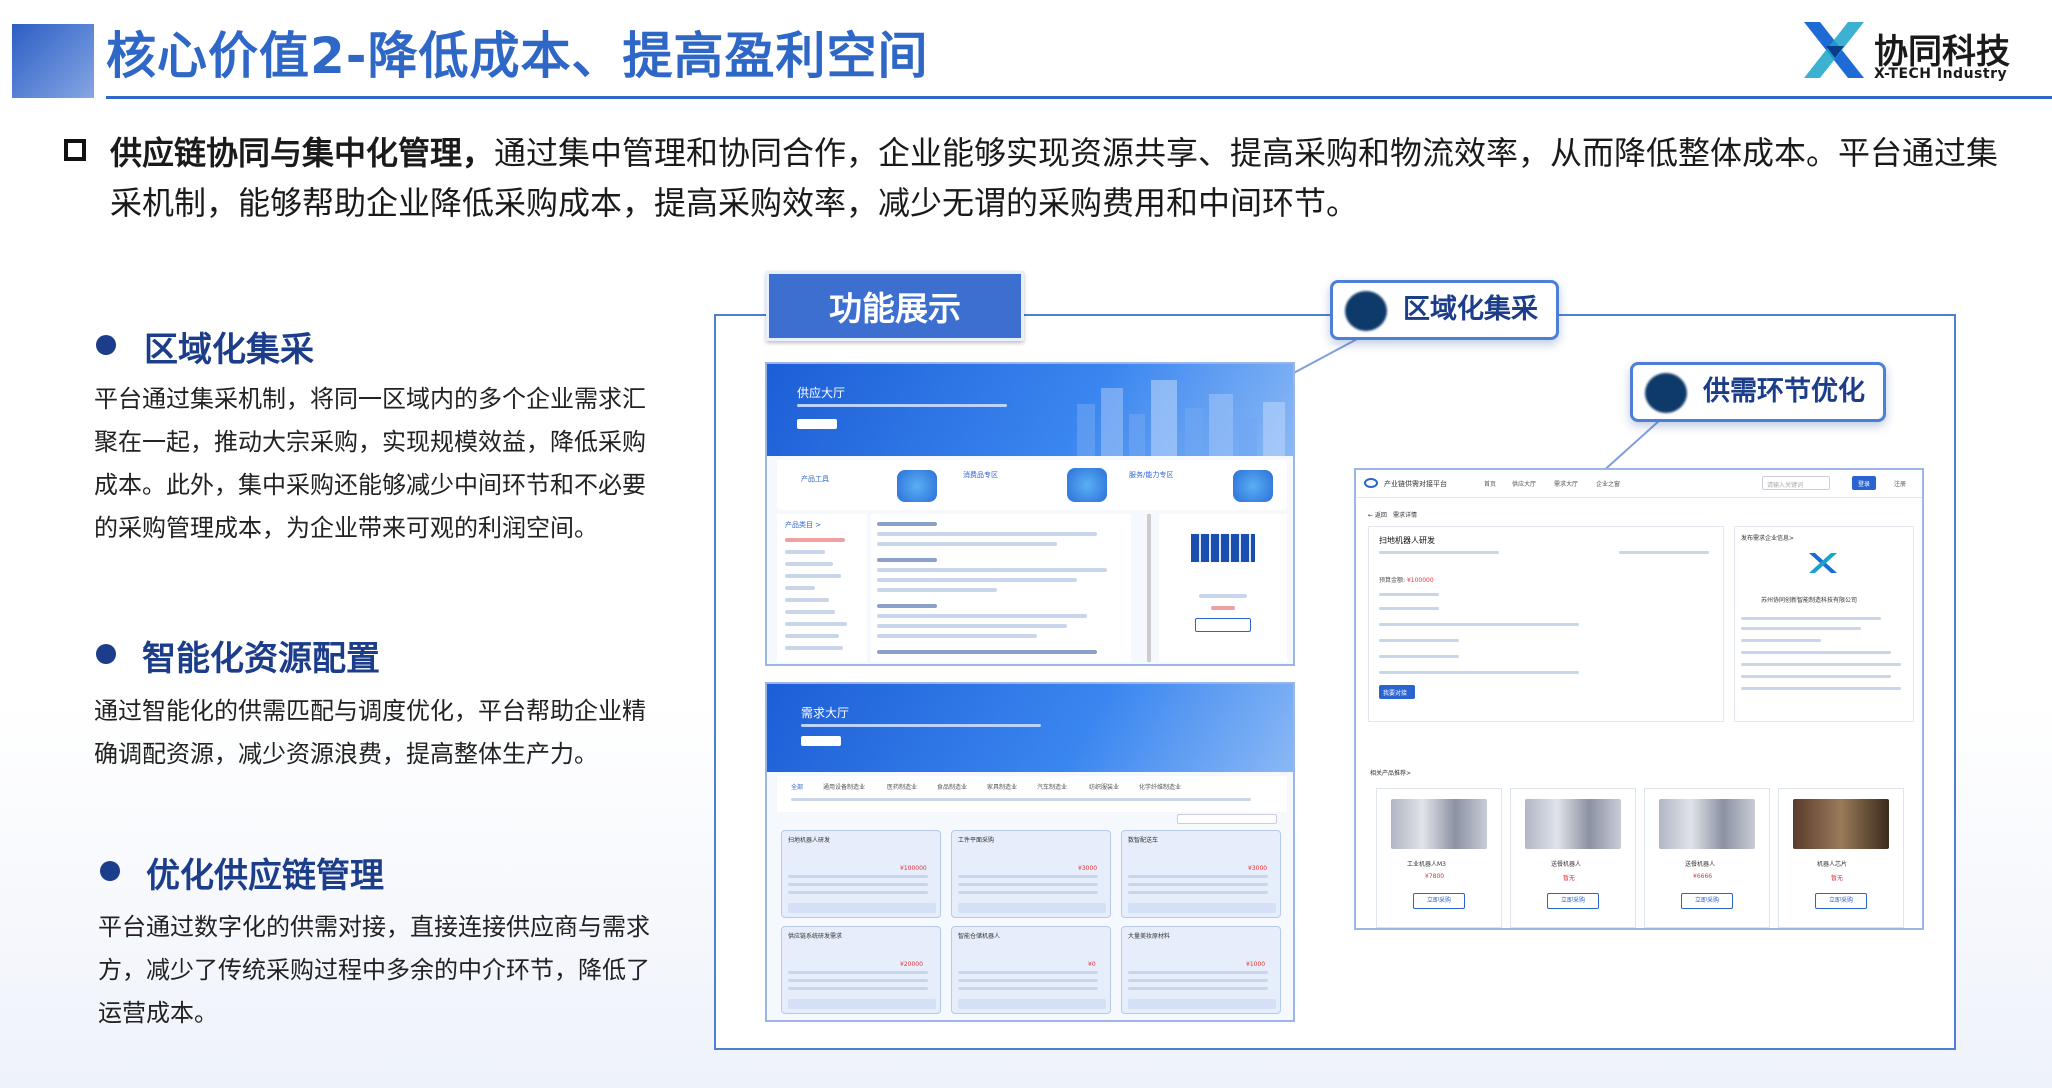 This screenshot has height=1088, width=2052. I want to click on callout-dot-icon, so click(1666, 393).